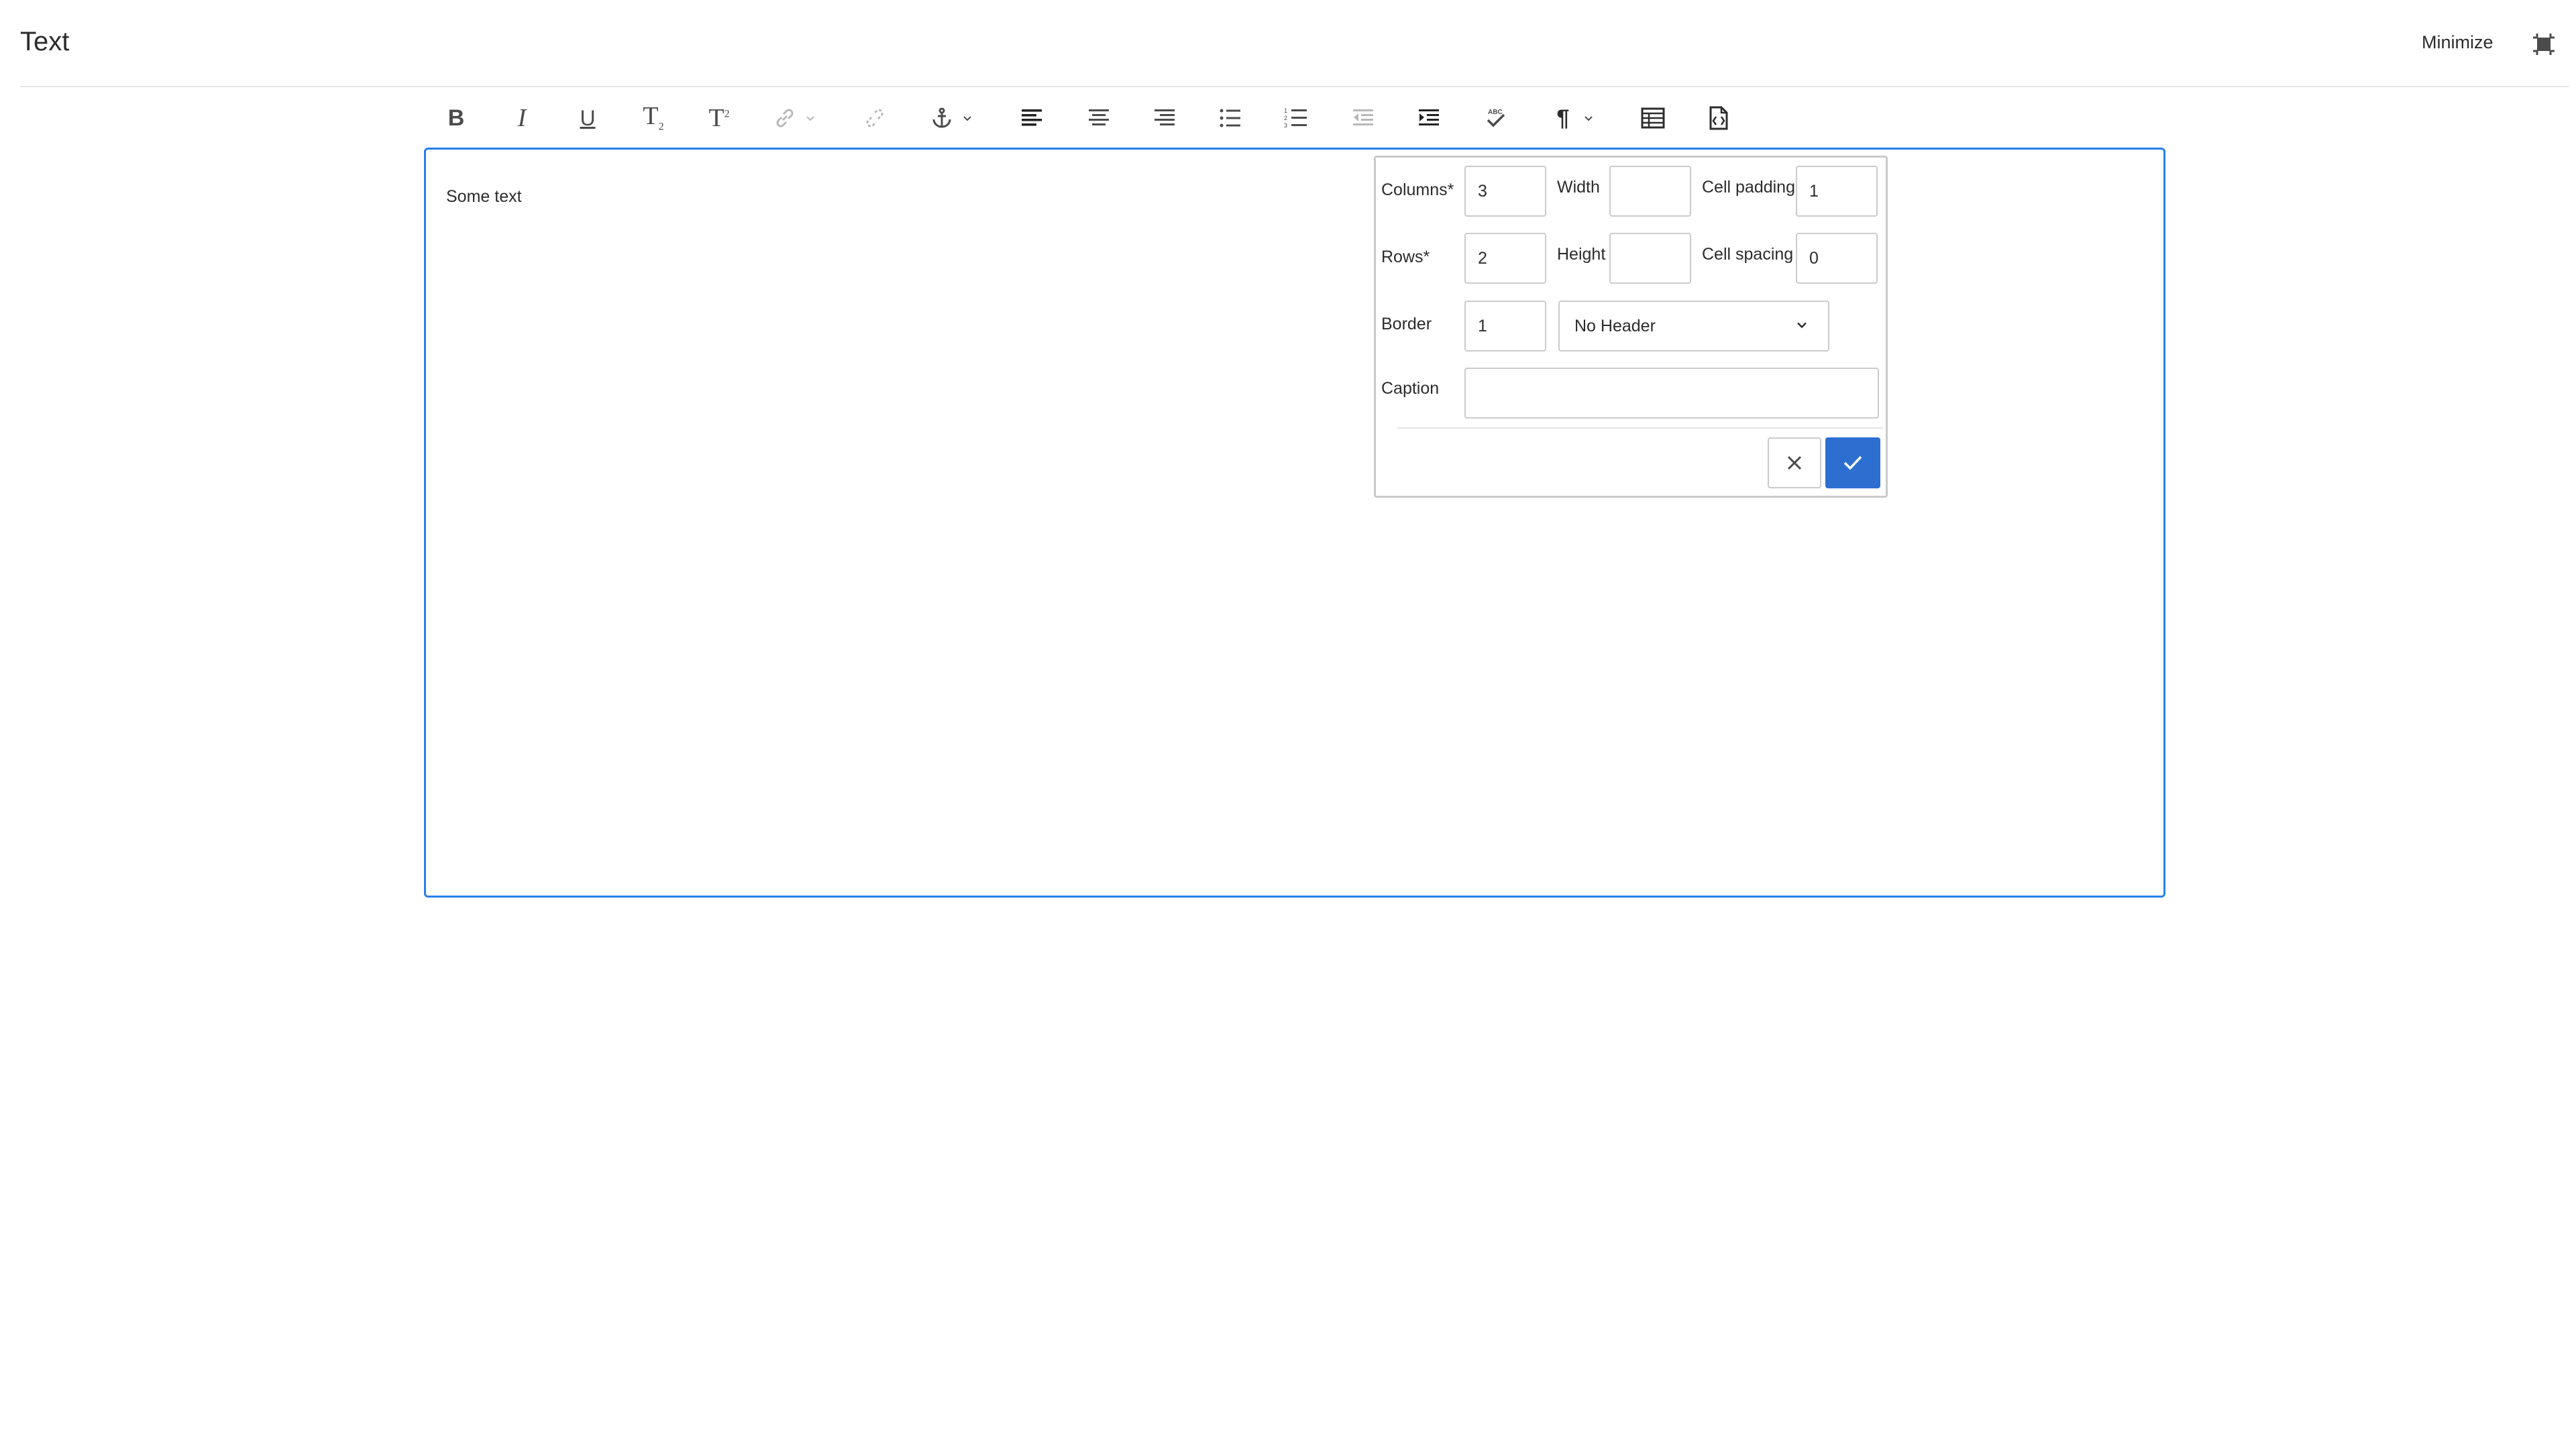 This screenshot has height=1449, width=2576. I want to click on spellcheck-button: ABC, so click(1496, 118).